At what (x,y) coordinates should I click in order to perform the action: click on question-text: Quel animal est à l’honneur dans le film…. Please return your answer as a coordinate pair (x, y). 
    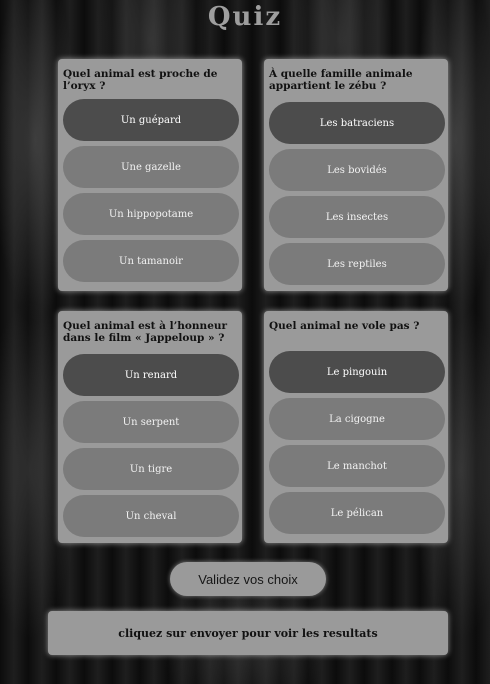
    Looking at the image, I should click on (145, 332).